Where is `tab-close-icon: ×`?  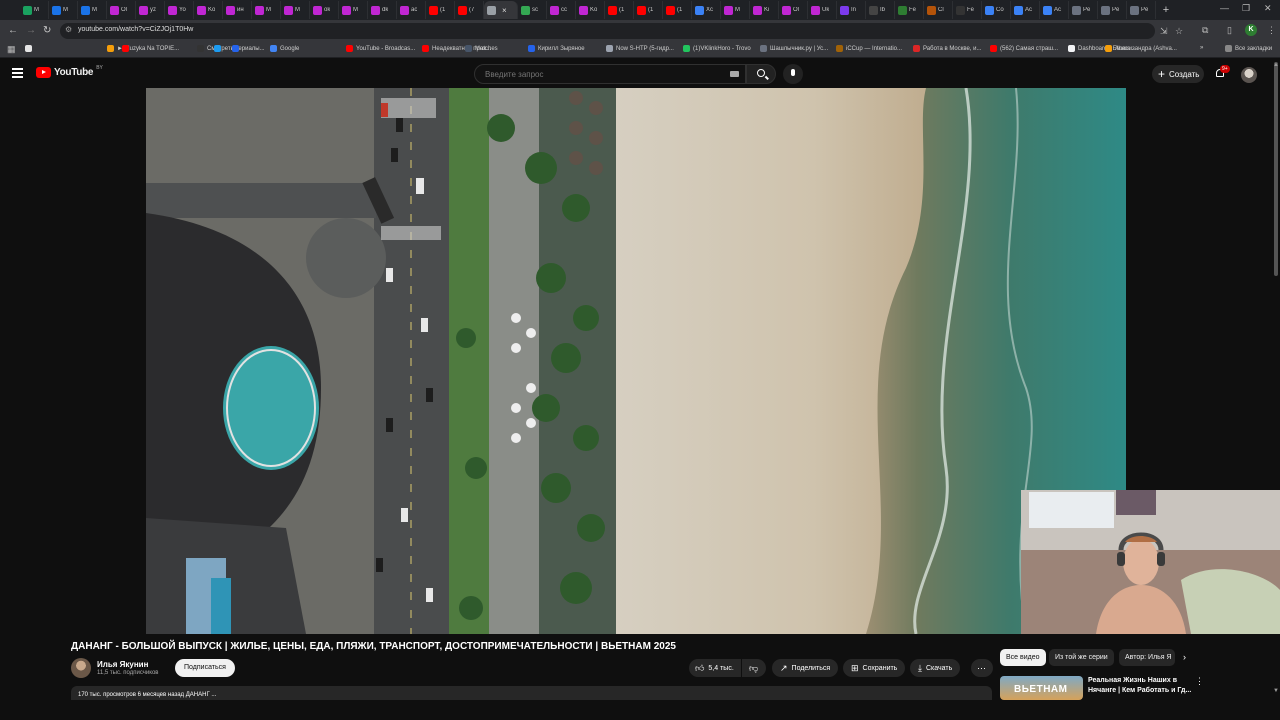
tab-close-icon: × is located at coordinates (504, 10).